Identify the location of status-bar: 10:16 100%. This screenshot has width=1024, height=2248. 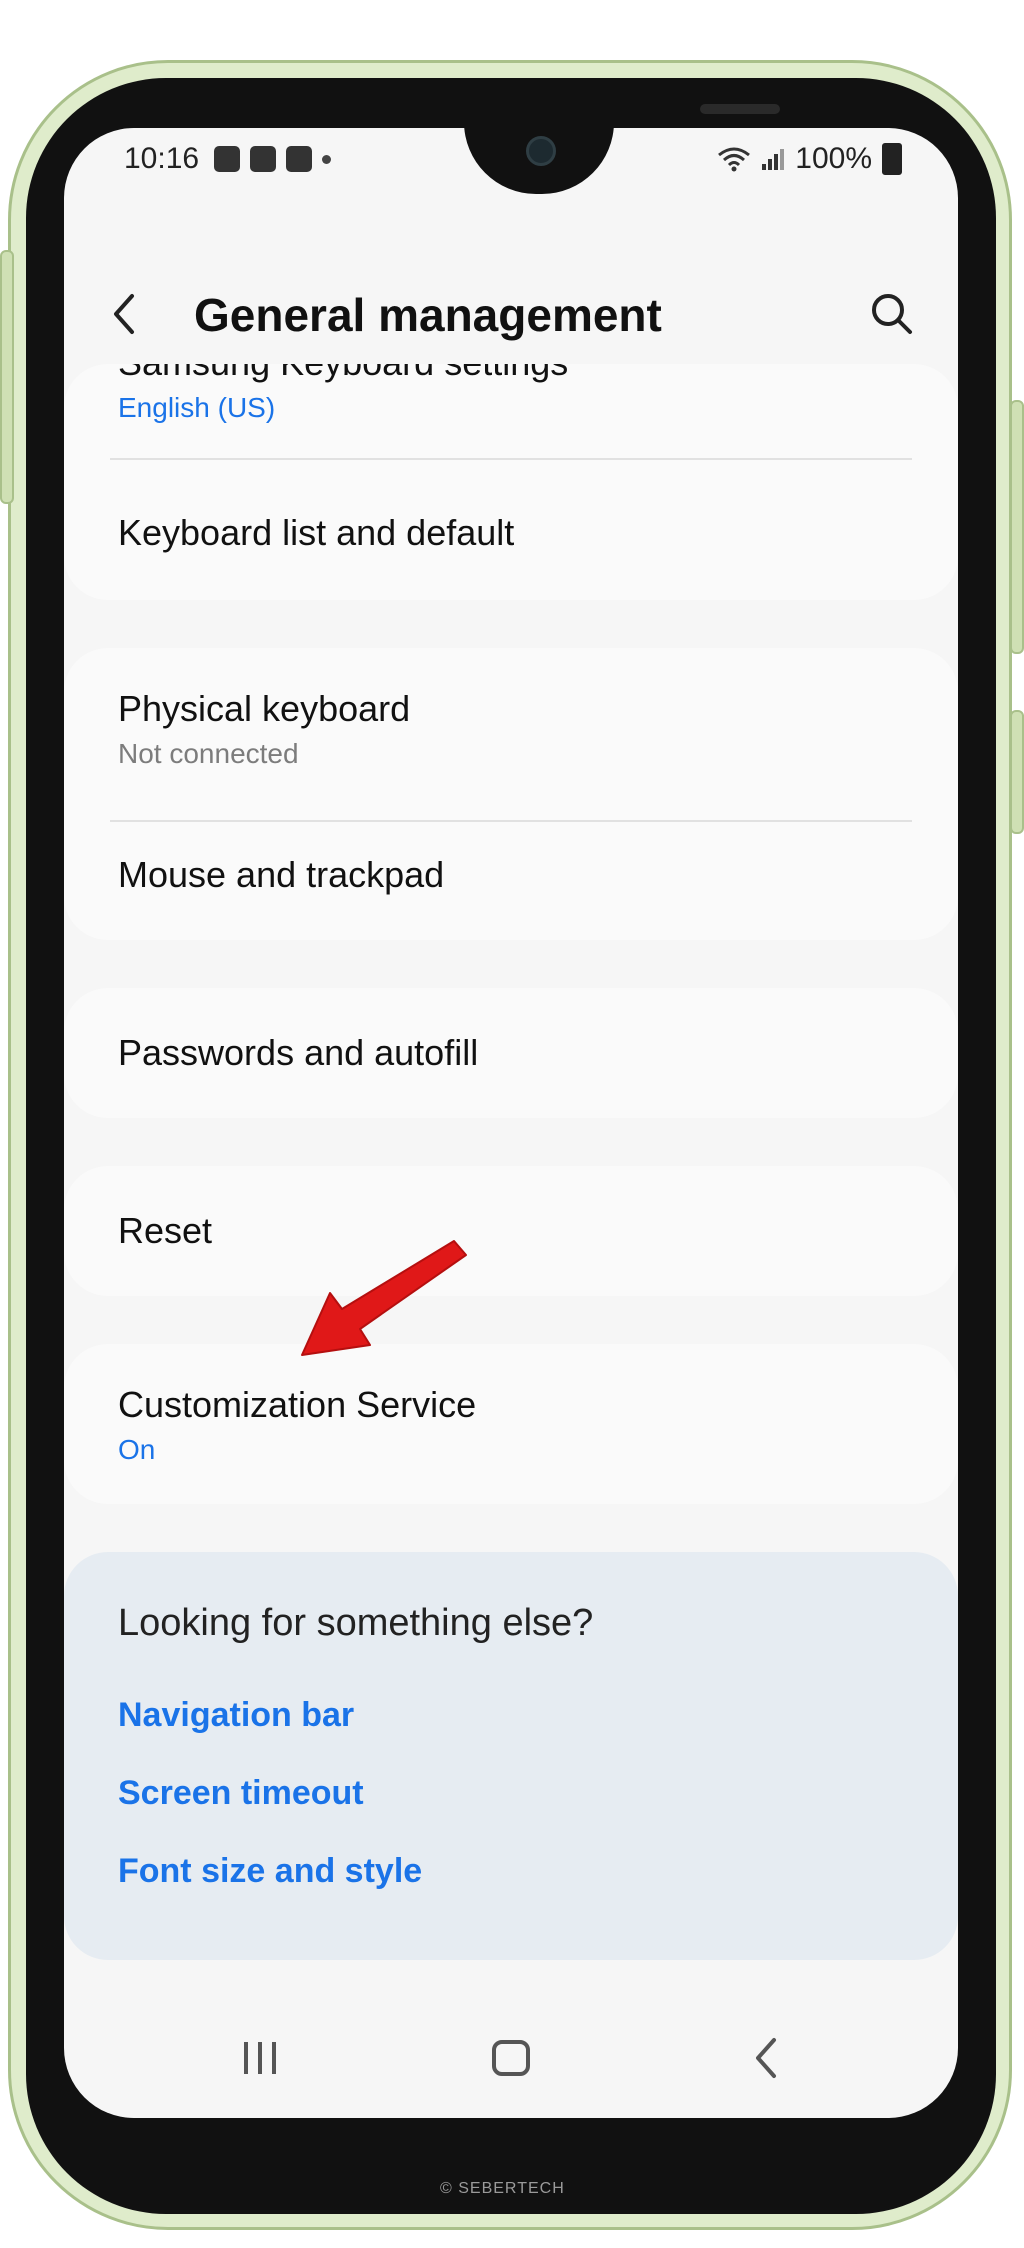
(511, 163).